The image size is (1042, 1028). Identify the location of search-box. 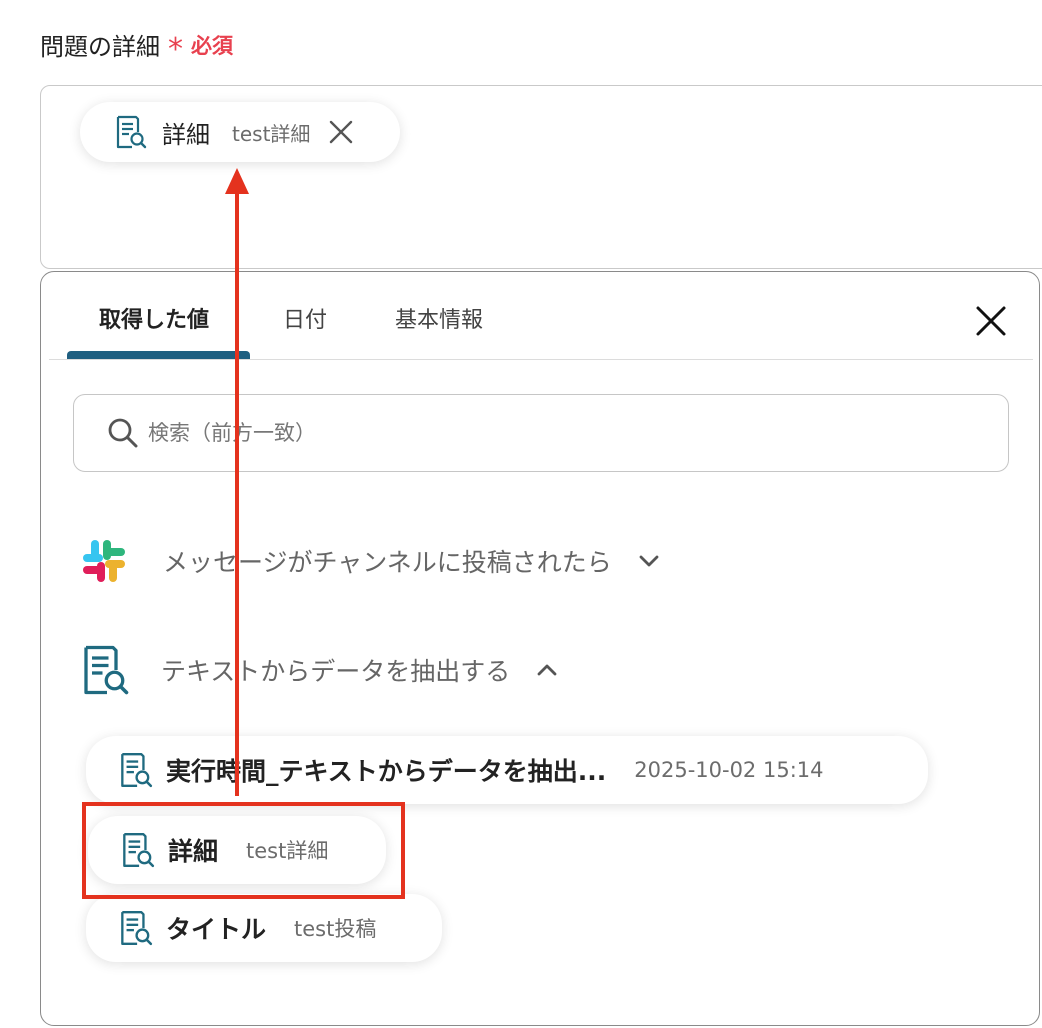
(541, 433).